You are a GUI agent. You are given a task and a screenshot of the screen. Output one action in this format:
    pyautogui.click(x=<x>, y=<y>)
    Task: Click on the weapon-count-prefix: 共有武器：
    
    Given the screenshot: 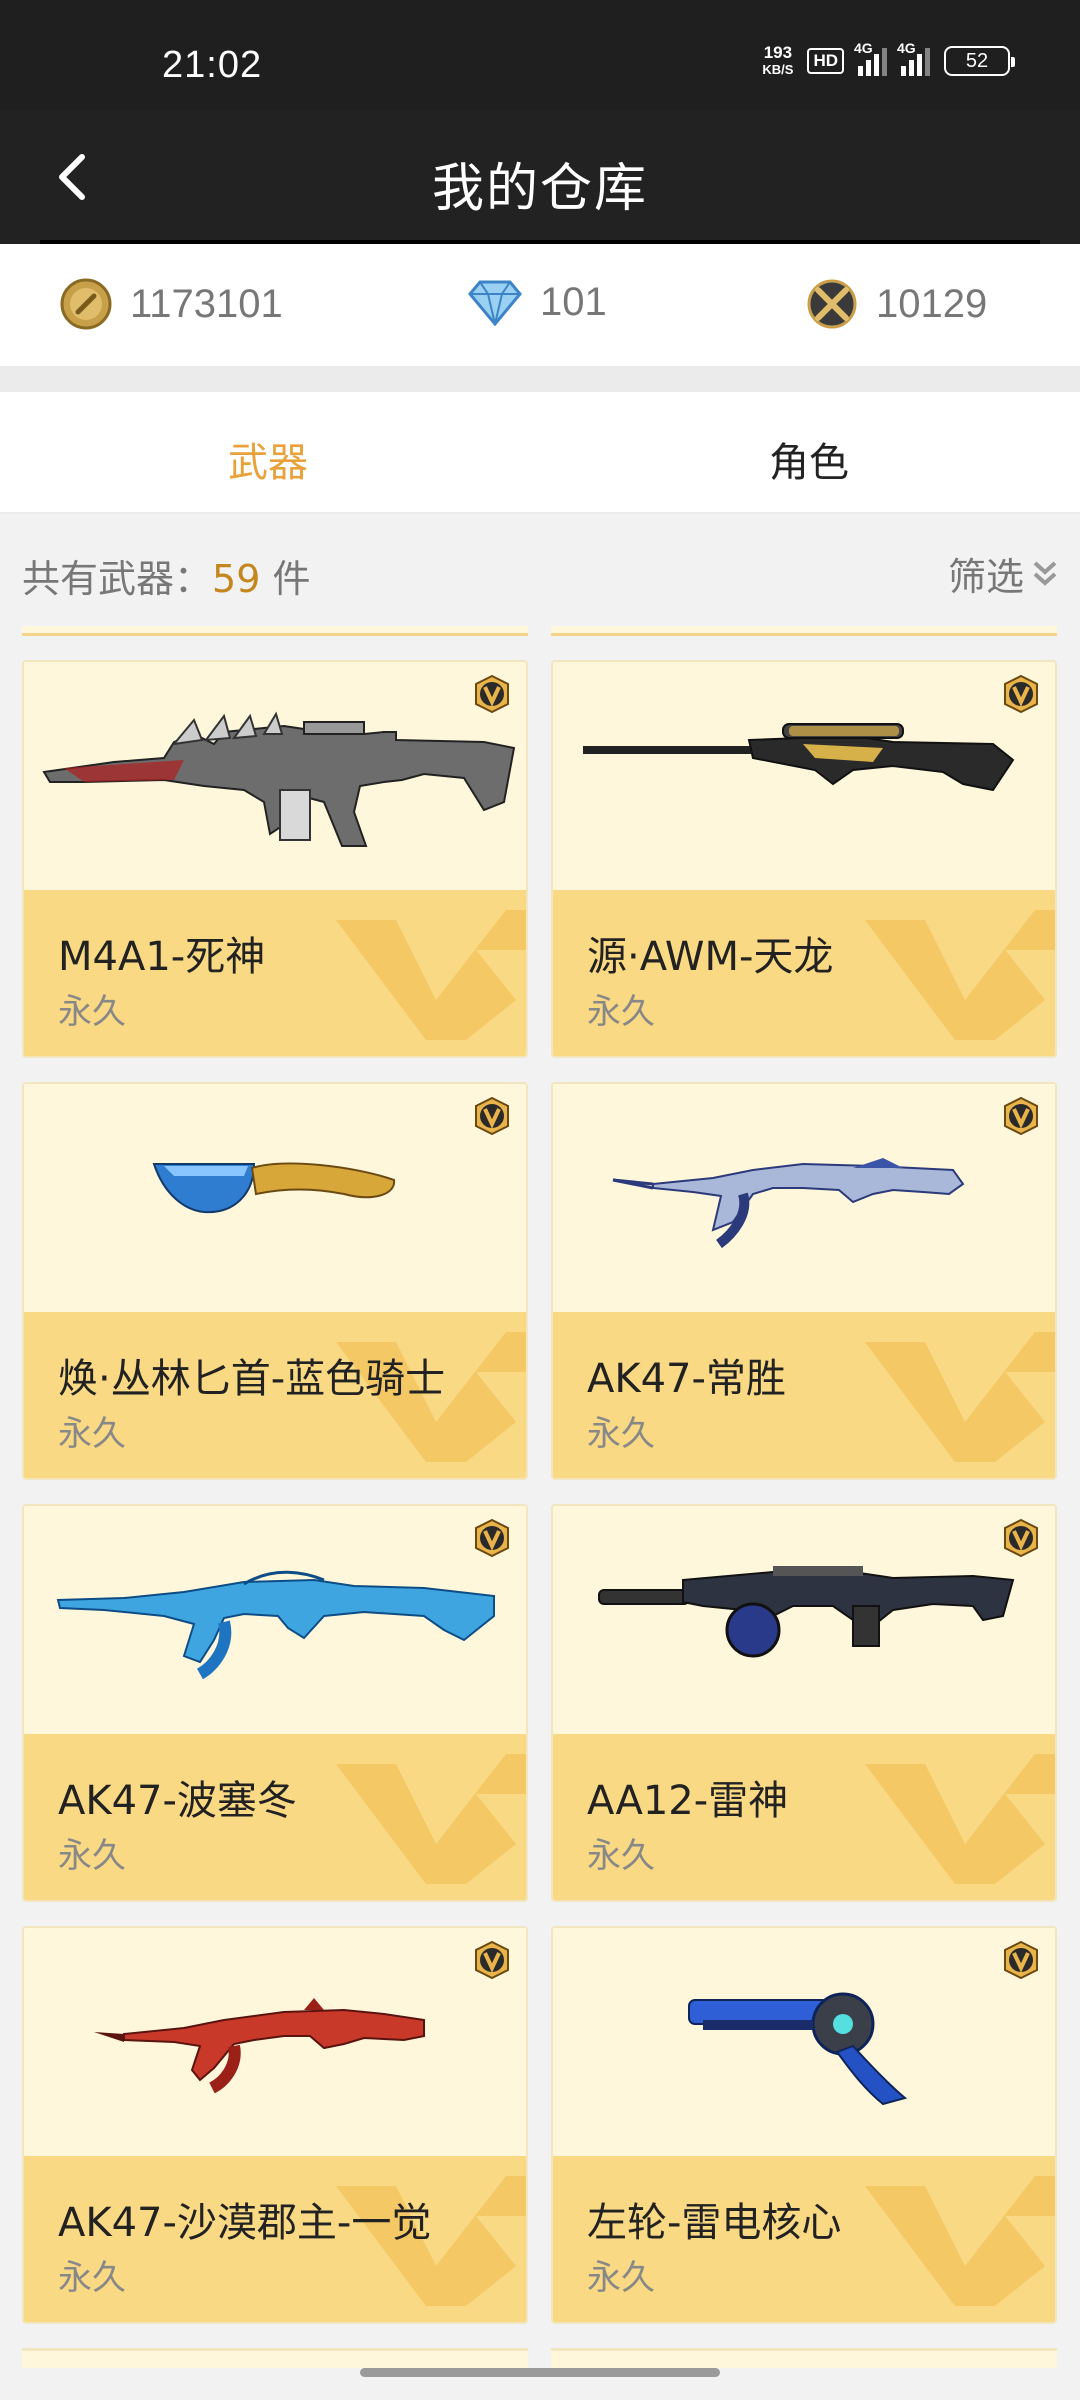 What is the action you would take?
    pyautogui.click(x=117, y=579)
    